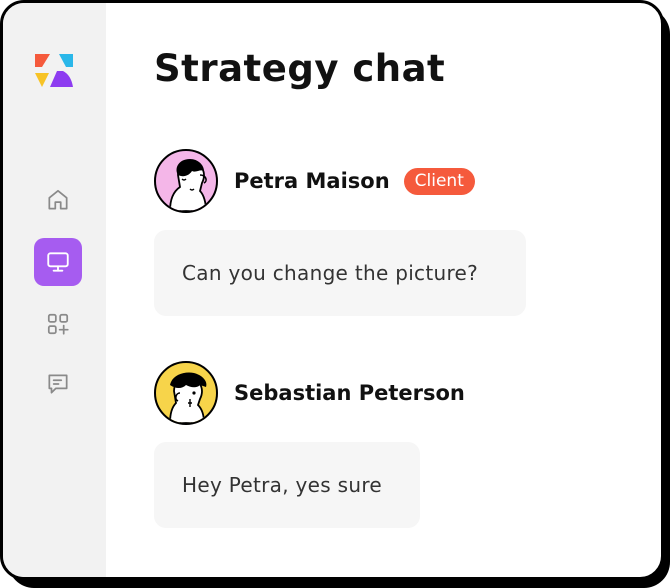  I want to click on message-header: Petra Maison Client, so click(314, 181).